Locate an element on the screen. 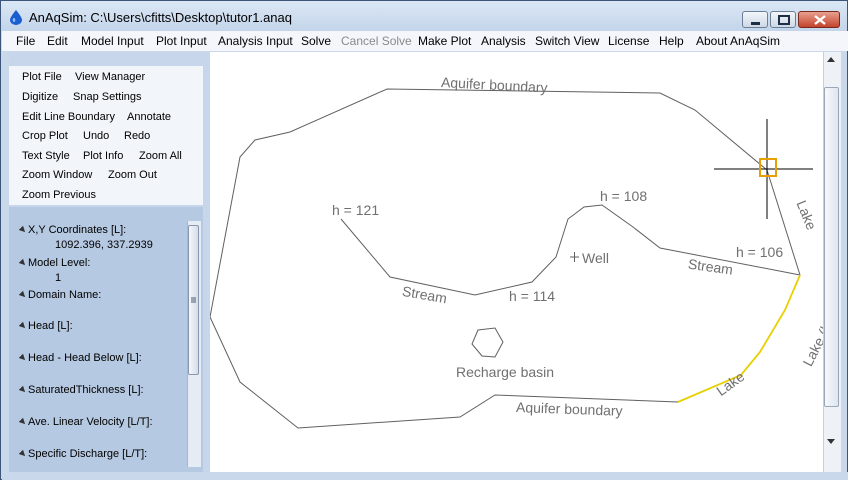 The image size is (848, 480). label-h121: h = 121 is located at coordinates (355, 210).